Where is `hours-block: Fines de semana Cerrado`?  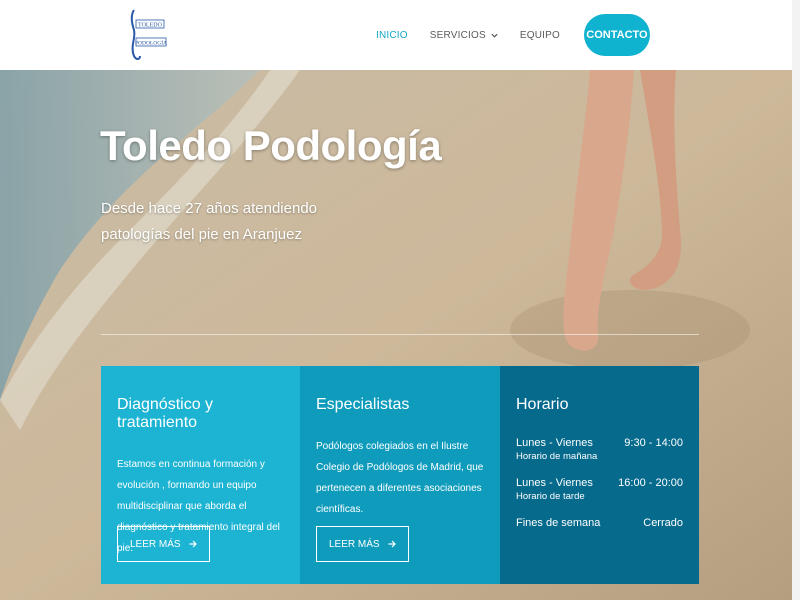
hours-block: Fines de semana Cerrado is located at coordinates (599, 523).